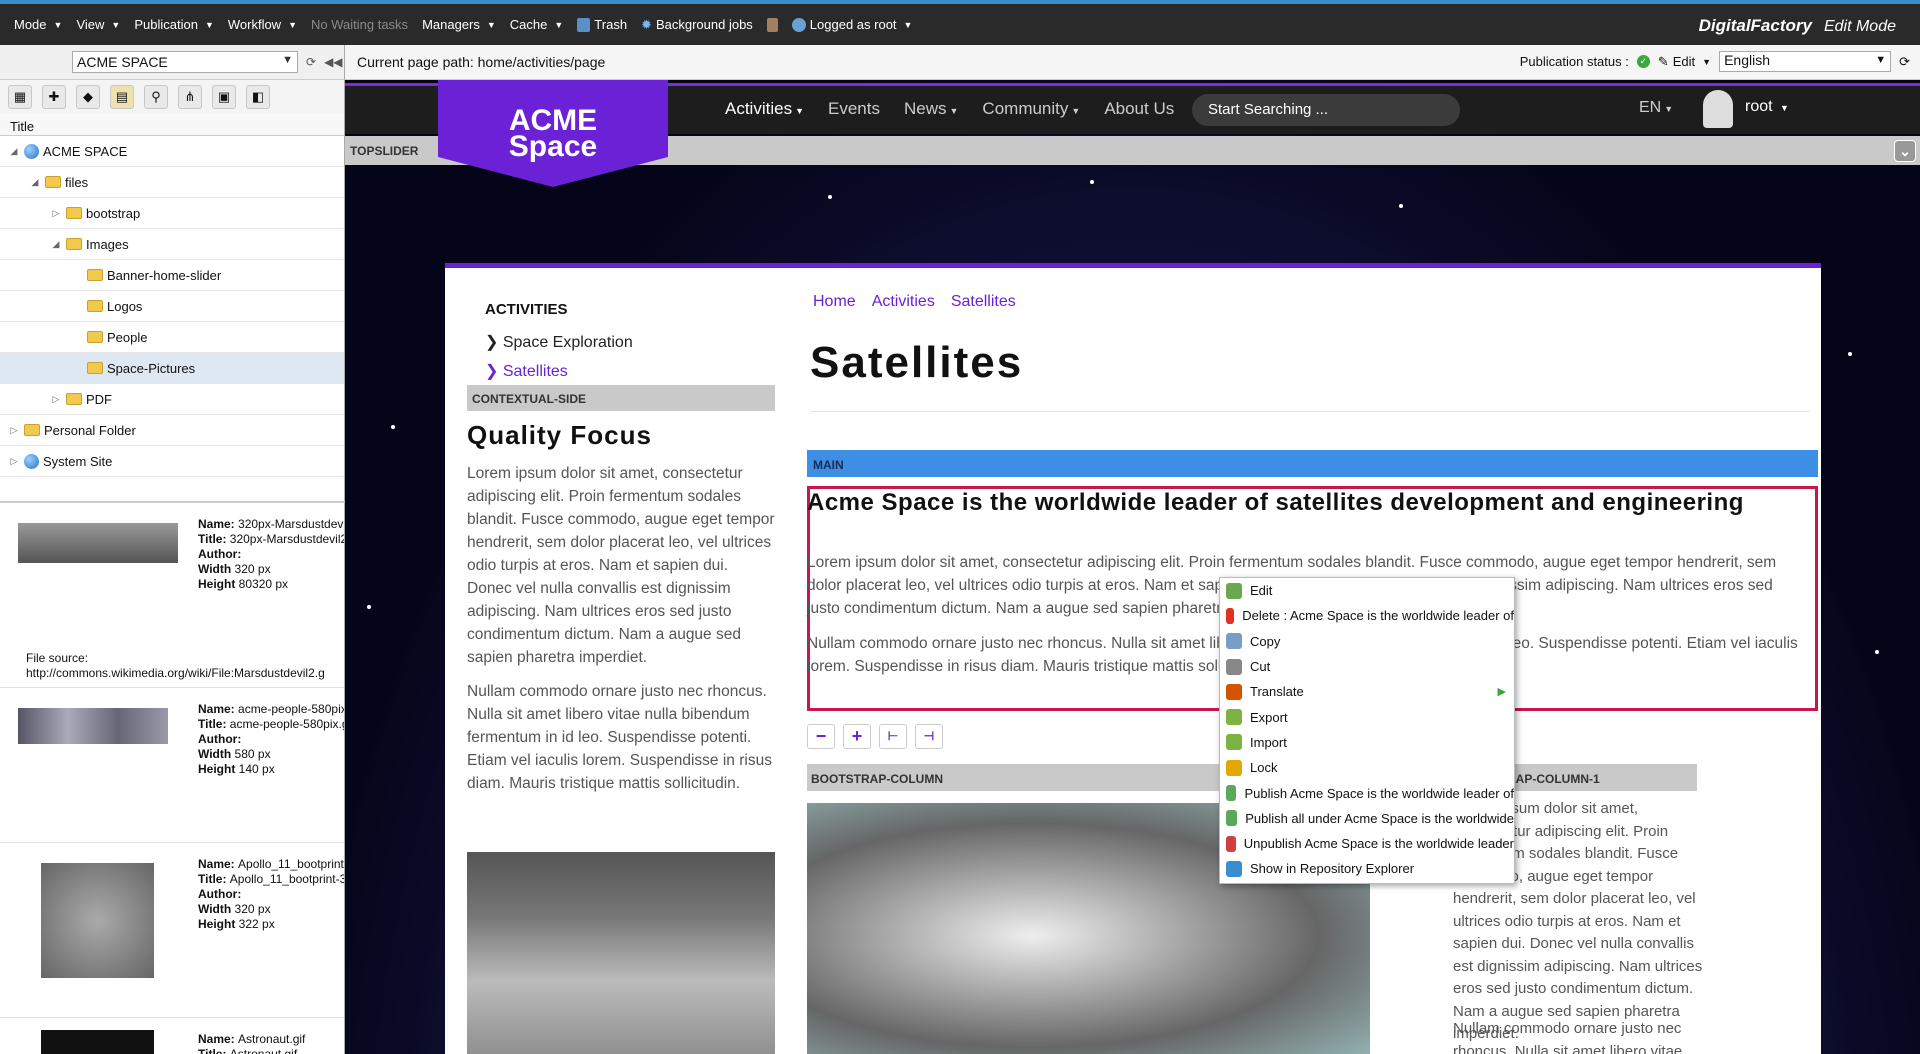 The width and height of the screenshot is (1920, 1054). What do you see at coordinates (172, 1036) in the screenshot?
I see `thumbnail-card: Name: Astronaut.gif Title: Astronaut.gif` at bounding box center [172, 1036].